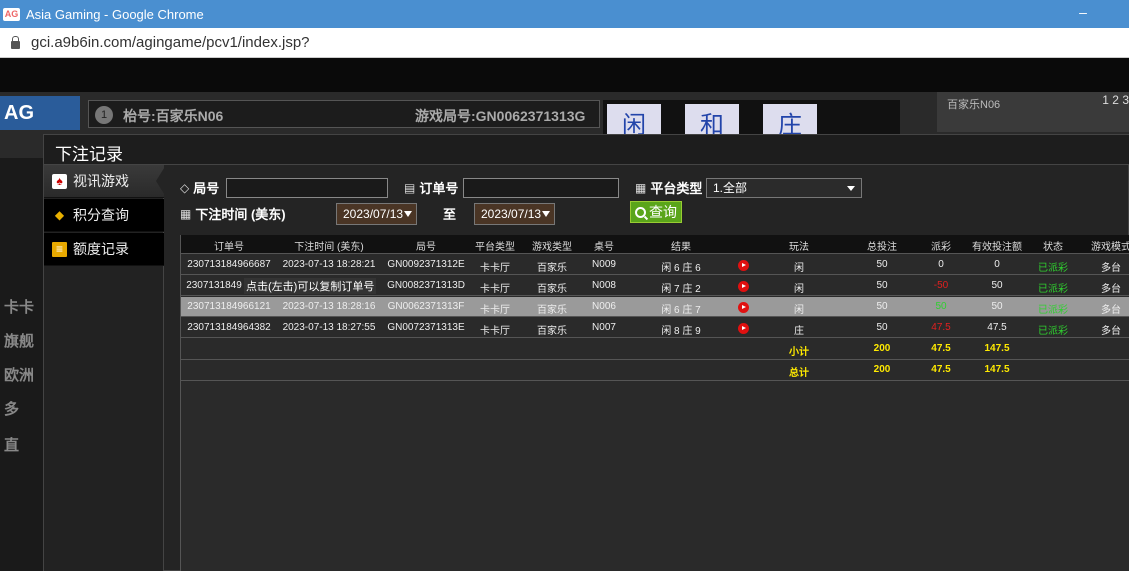 Image resolution: width=1129 pixels, height=571 pixels. What do you see at coordinates (941, 306) in the screenshot?
I see `payout-cell: 50` at bounding box center [941, 306].